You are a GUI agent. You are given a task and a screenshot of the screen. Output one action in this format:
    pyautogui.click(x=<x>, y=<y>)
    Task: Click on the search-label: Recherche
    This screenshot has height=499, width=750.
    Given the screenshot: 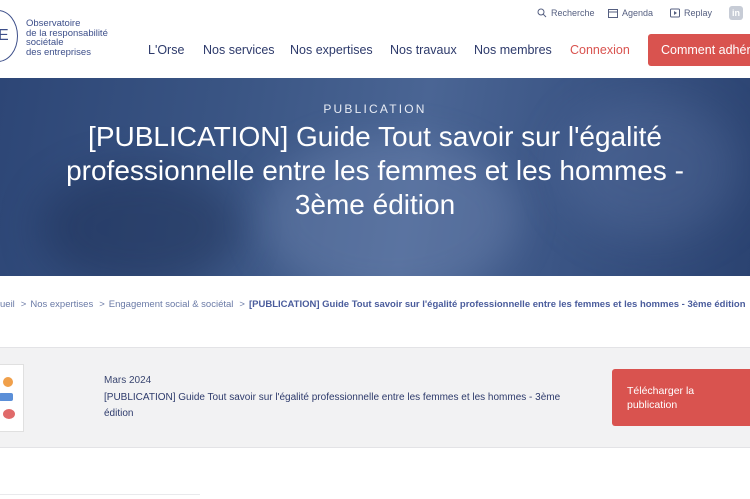 What is the action you would take?
    pyautogui.click(x=573, y=13)
    